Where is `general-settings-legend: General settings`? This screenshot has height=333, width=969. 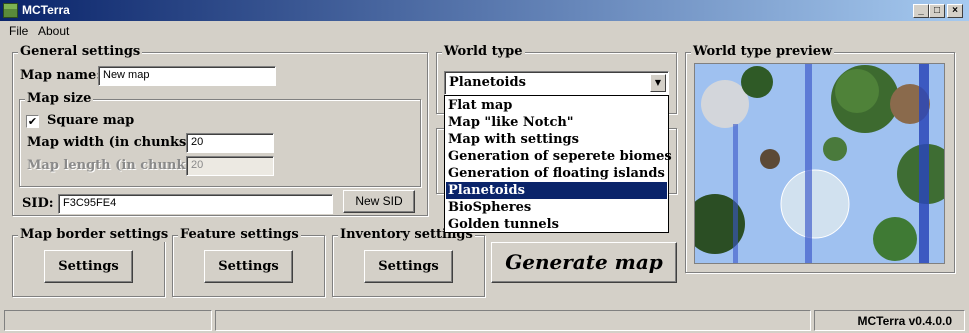
general-settings-legend: General settings is located at coordinates (80, 51).